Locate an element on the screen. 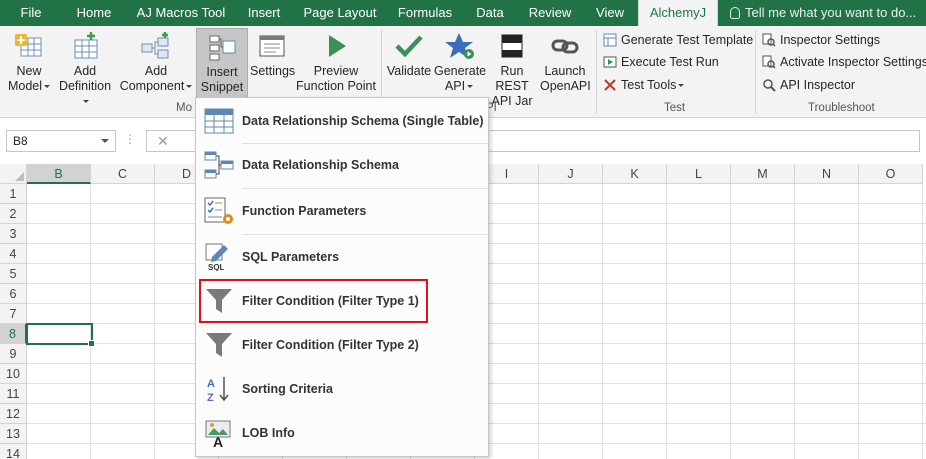  group-label-troubleshoot: Troubleshoot is located at coordinates (841, 108).